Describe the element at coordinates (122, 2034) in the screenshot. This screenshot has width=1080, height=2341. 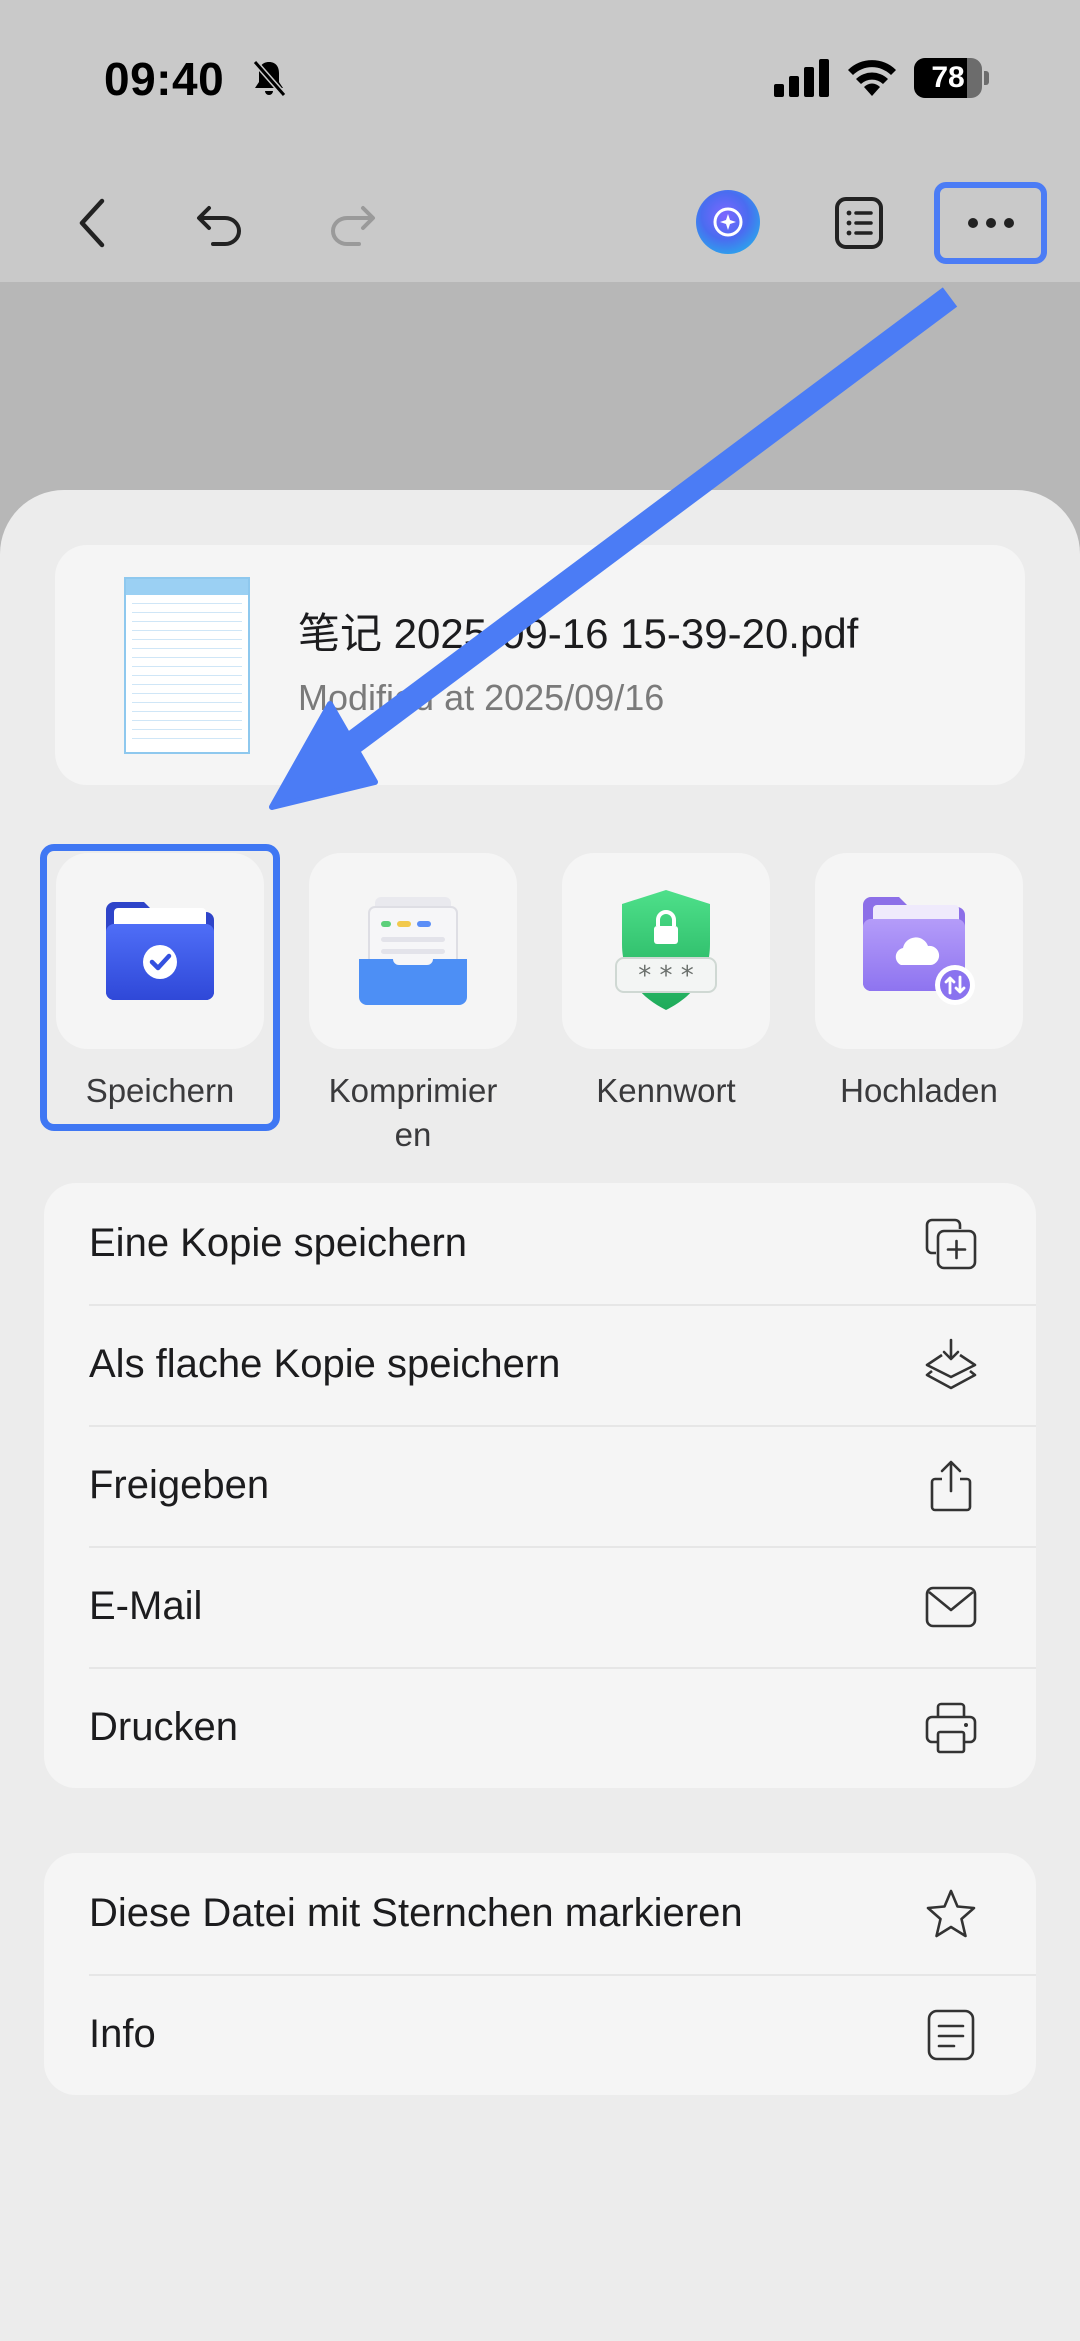
I see `menu-item-label: Info` at that location.